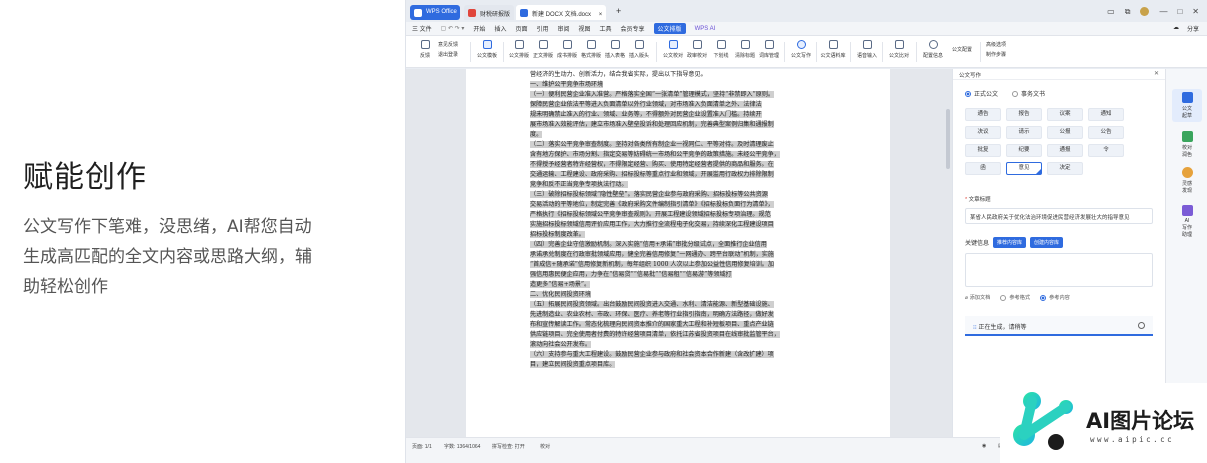 The width and height of the screenshot is (1207, 463). Describe the element at coordinates (591, 49) in the screenshot. I see `ribbon-format-layout: 格式排版` at that location.